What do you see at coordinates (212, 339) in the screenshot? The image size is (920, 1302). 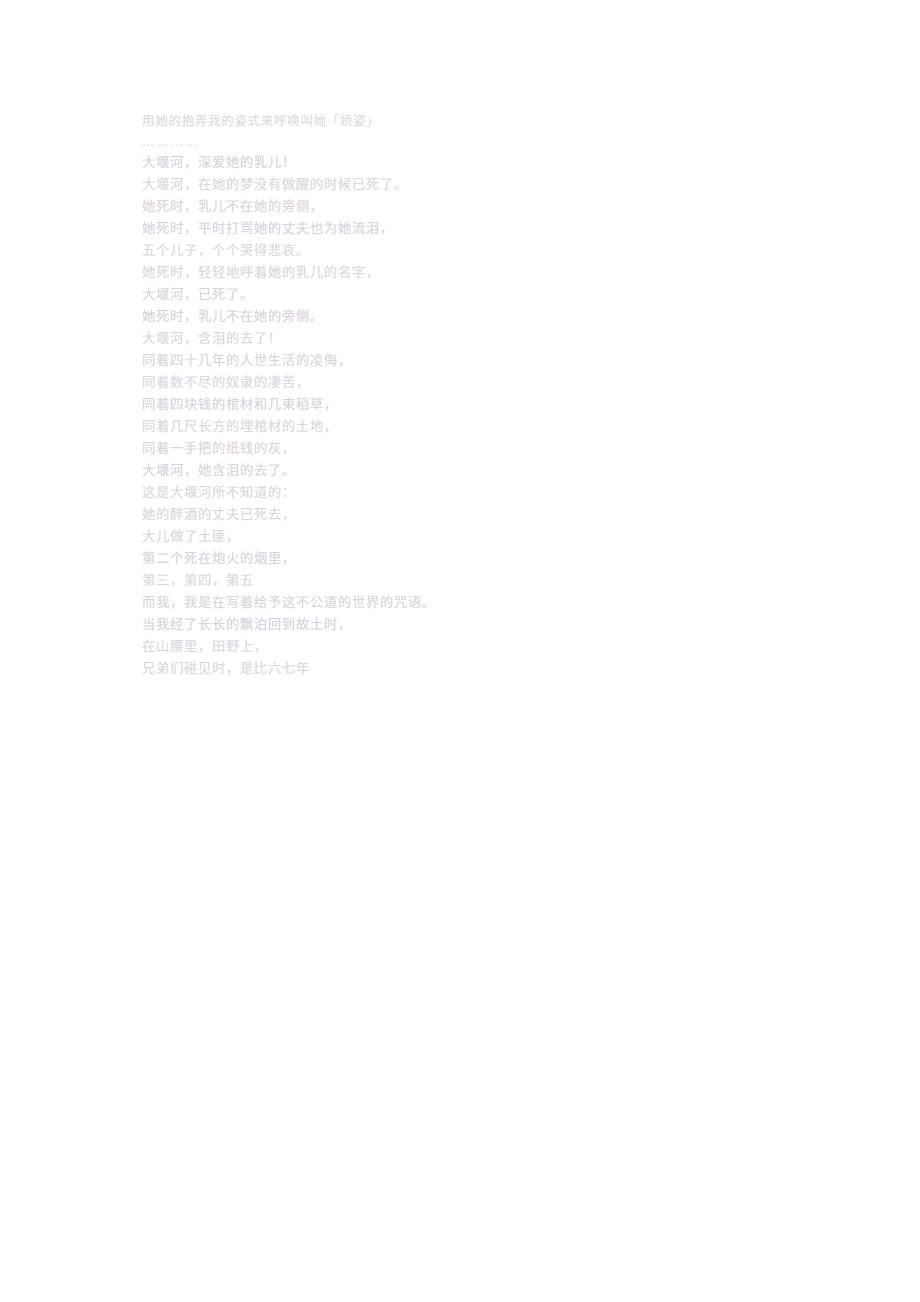 I see `text-line: 大堰河，含泪的去了！` at bounding box center [212, 339].